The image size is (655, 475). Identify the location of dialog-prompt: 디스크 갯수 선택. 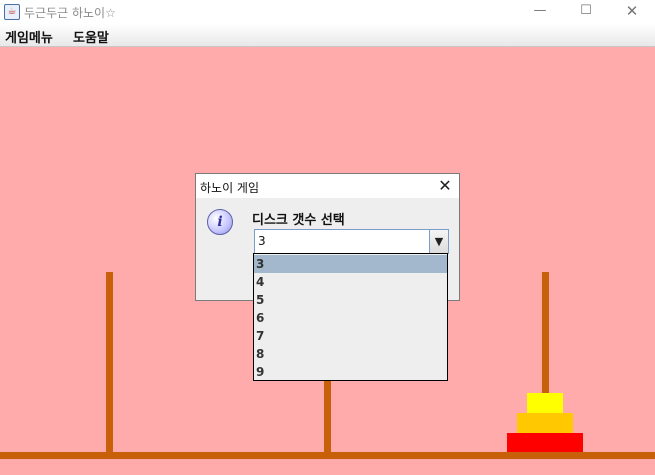
(298, 220).